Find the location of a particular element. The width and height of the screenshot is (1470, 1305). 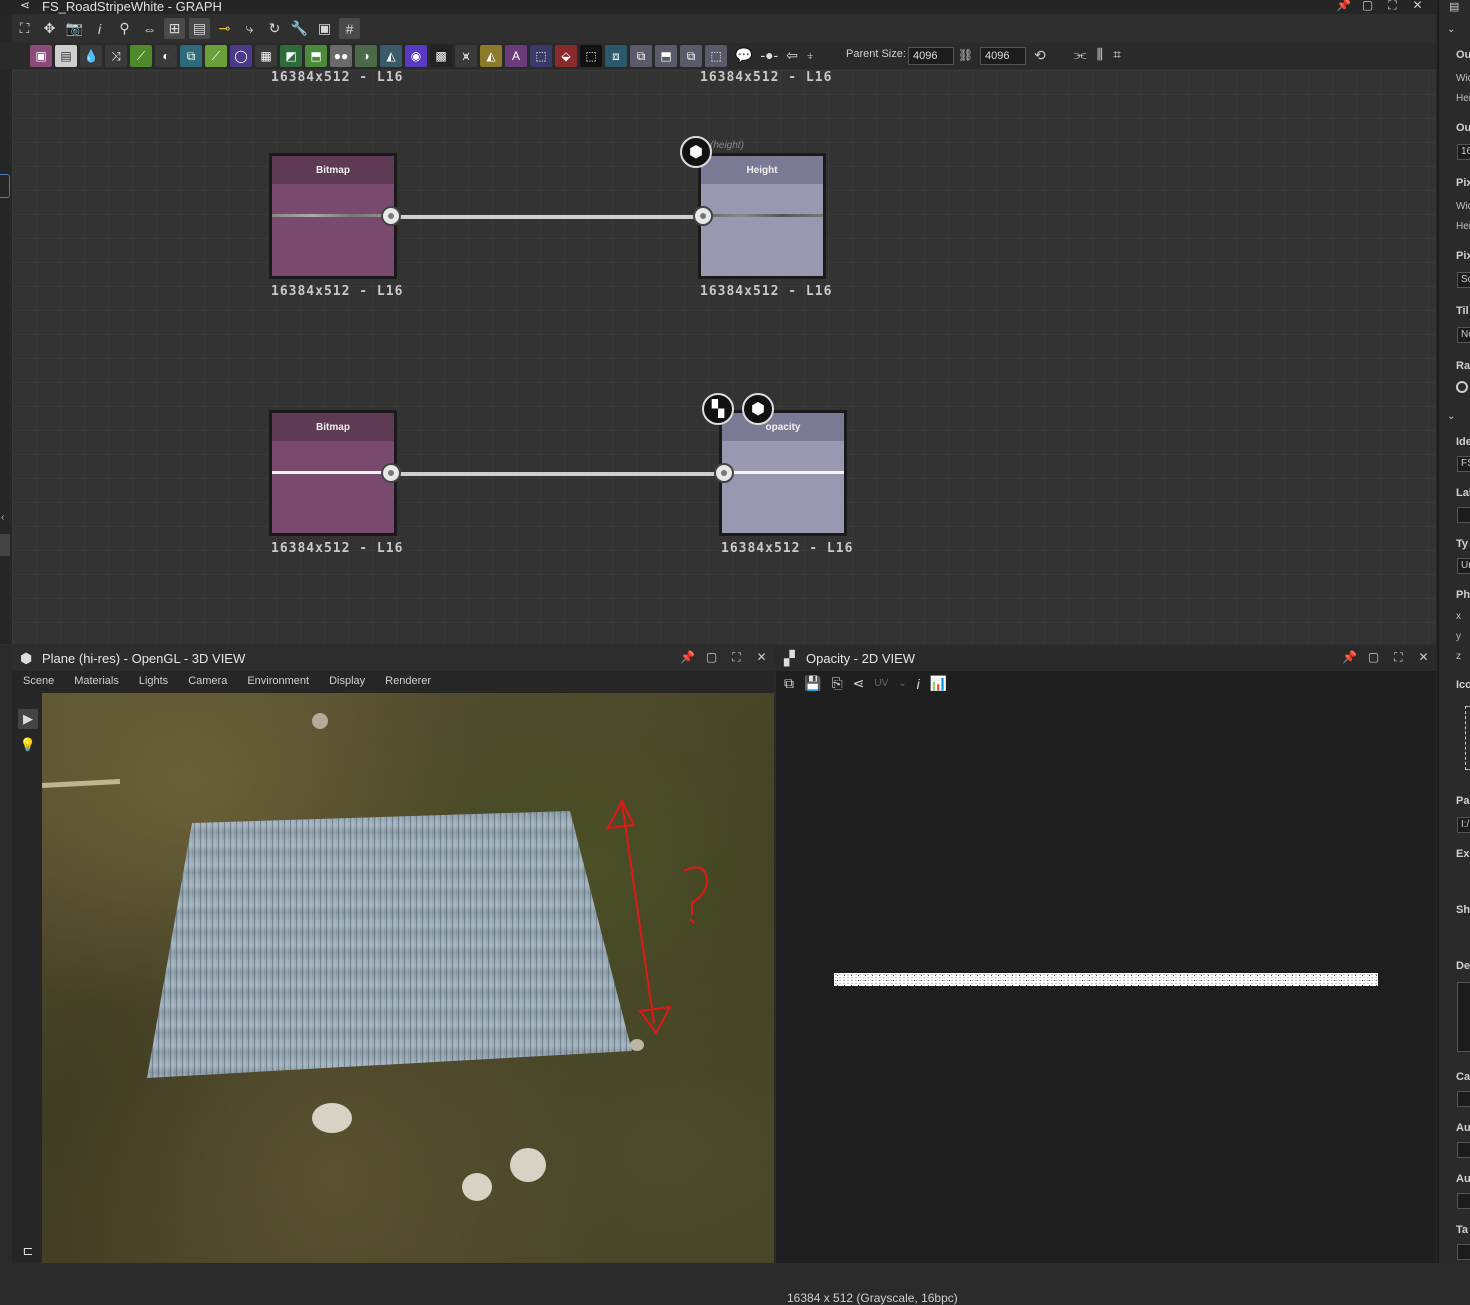

text-node-icon: A is located at coordinates (516, 56).